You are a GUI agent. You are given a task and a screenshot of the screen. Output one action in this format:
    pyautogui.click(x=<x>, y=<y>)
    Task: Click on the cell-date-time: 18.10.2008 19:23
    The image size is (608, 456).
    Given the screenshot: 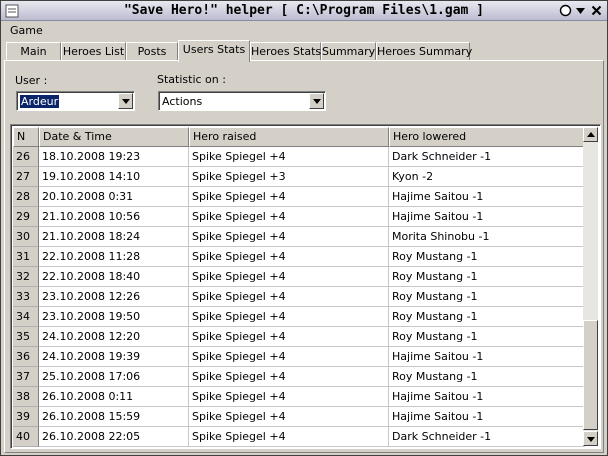 What is the action you would take?
    pyautogui.click(x=114, y=157)
    